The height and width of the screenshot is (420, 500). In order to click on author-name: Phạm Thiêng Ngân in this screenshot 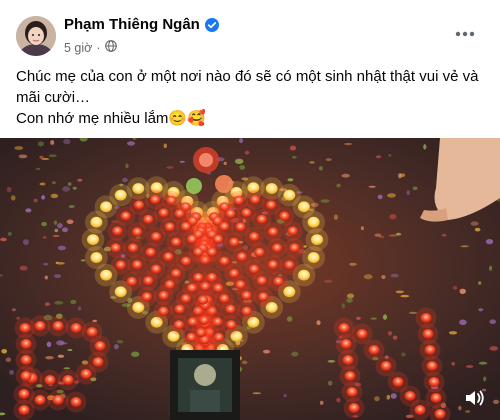, I will do `click(132, 24)`.